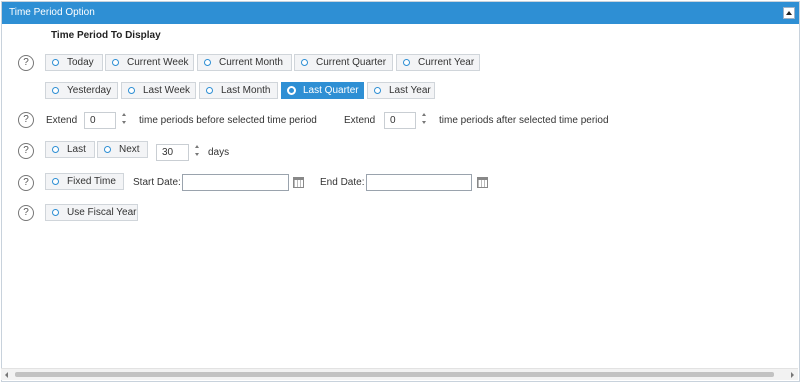 The height and width of the screenshot is (383, 801). Describe the element at coordinates (238, 90) in the screenshot. I see `option-last-month: Last Month` at that location.